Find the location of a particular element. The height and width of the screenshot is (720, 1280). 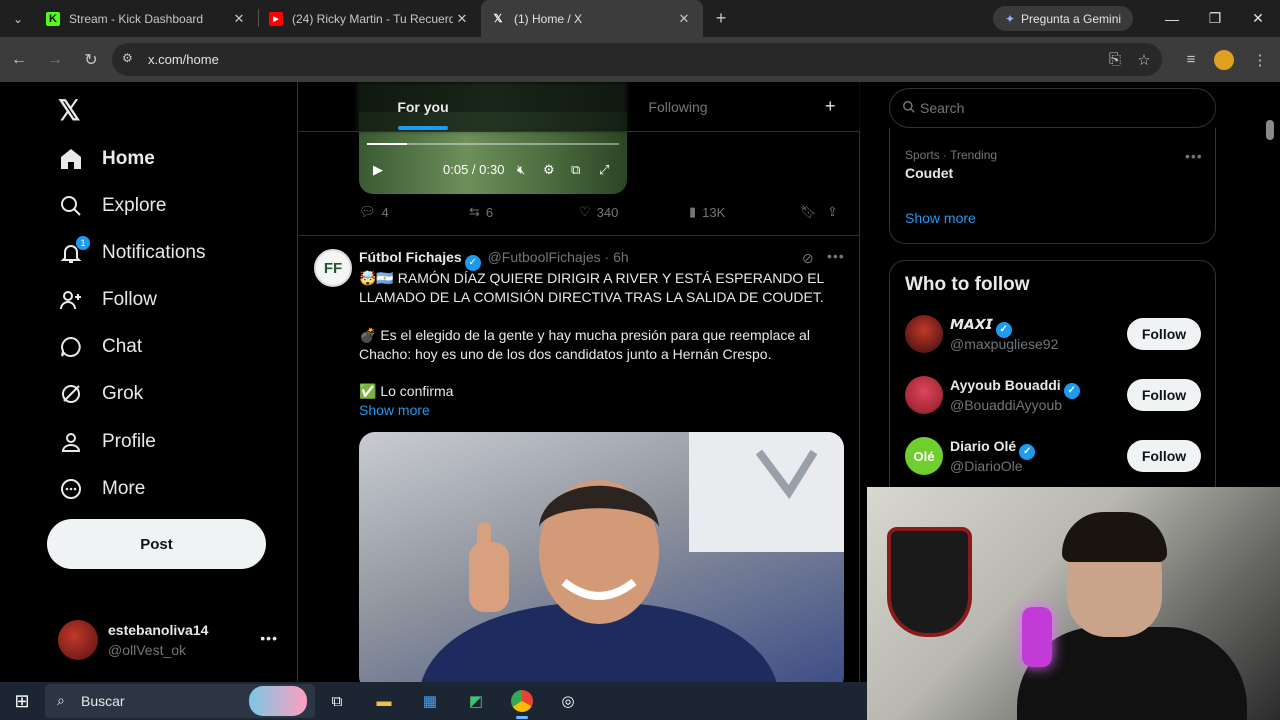

chrome-icon is located at coordinates (522, 703).